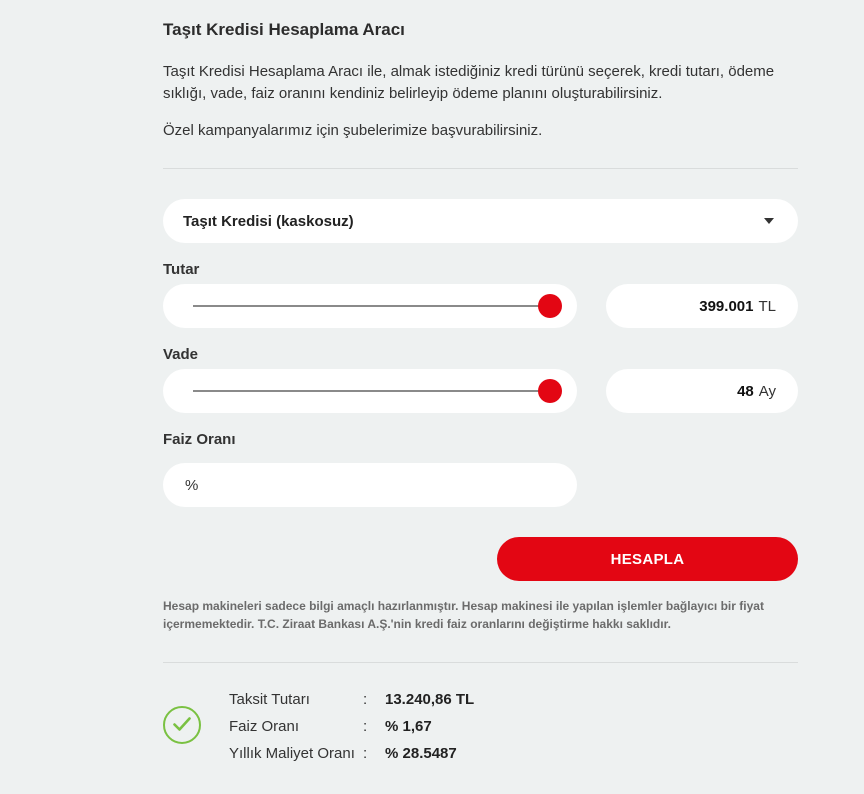  What do you see at coordinates (647, 559) in the screenshot?
I see `hesapla-button: HESAPLA` at bounding box center [647, 559].